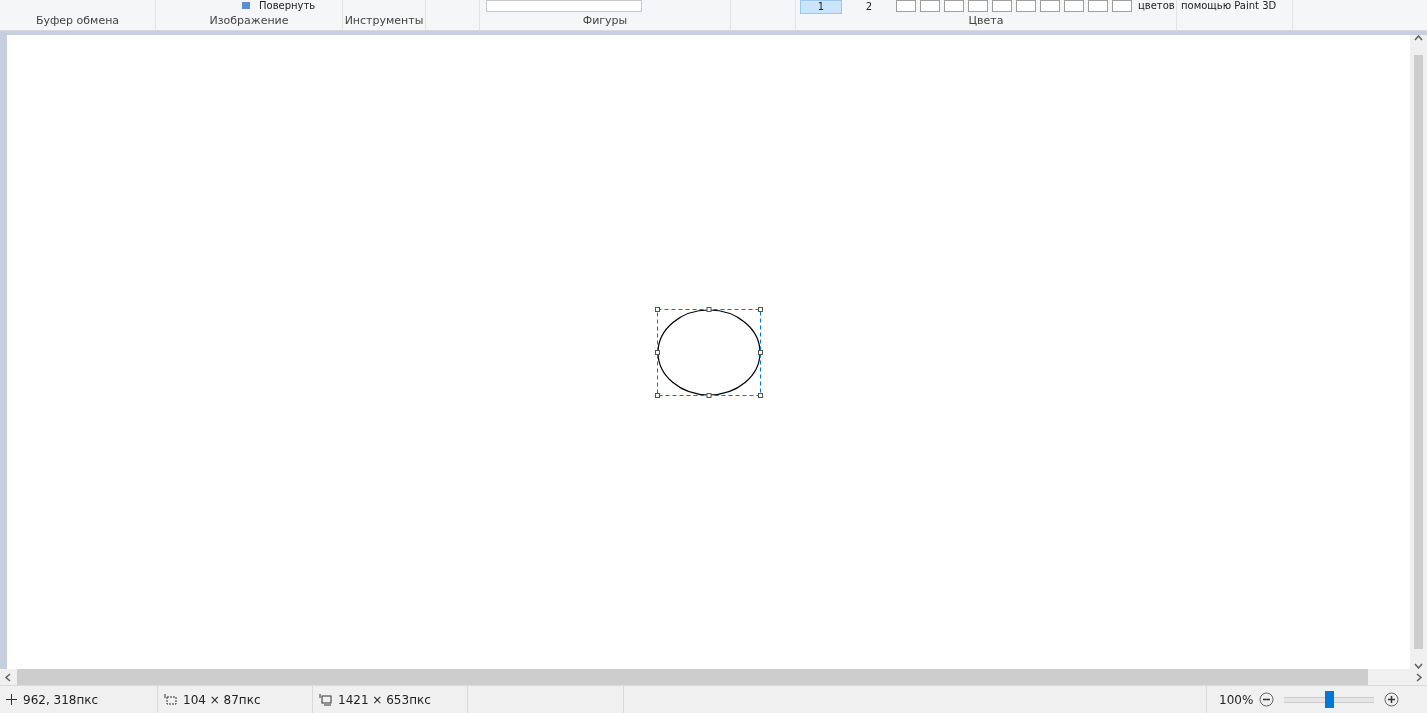 This screenshot has width=1427, height=713. I want to click on group-label: Инструменты, so click(384, 21).